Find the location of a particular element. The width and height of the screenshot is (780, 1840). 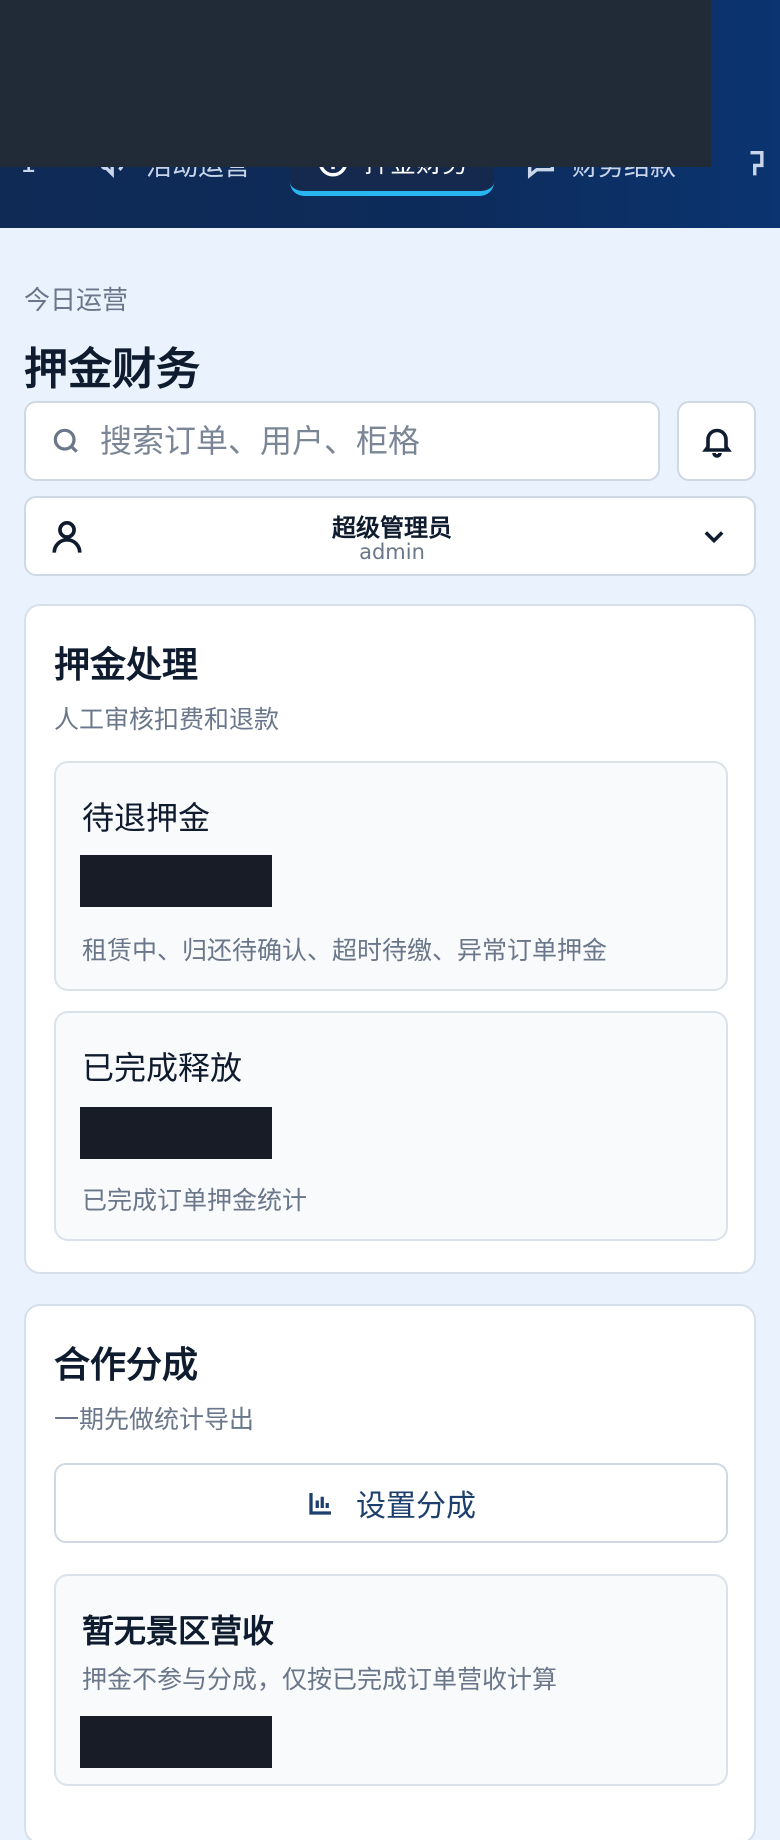

search-row is located at coordinates (390, 441).